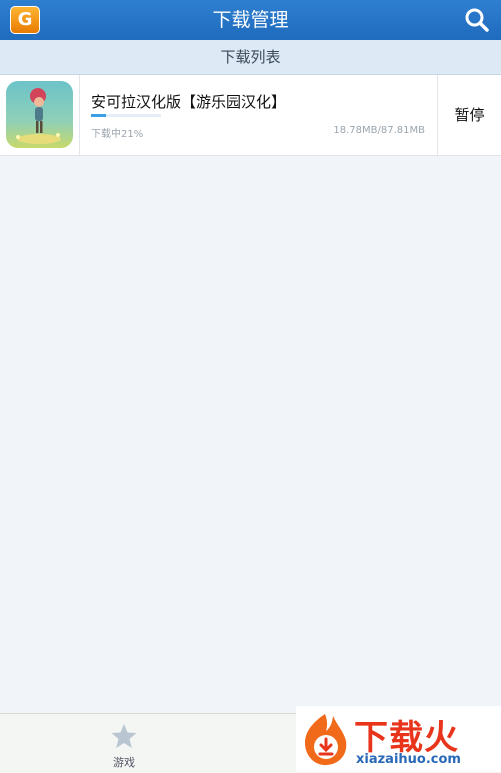 Image resolution: width=501 pixels, height=773 pixels. I want to click on game-thumbnail-image, so click(39, 114).